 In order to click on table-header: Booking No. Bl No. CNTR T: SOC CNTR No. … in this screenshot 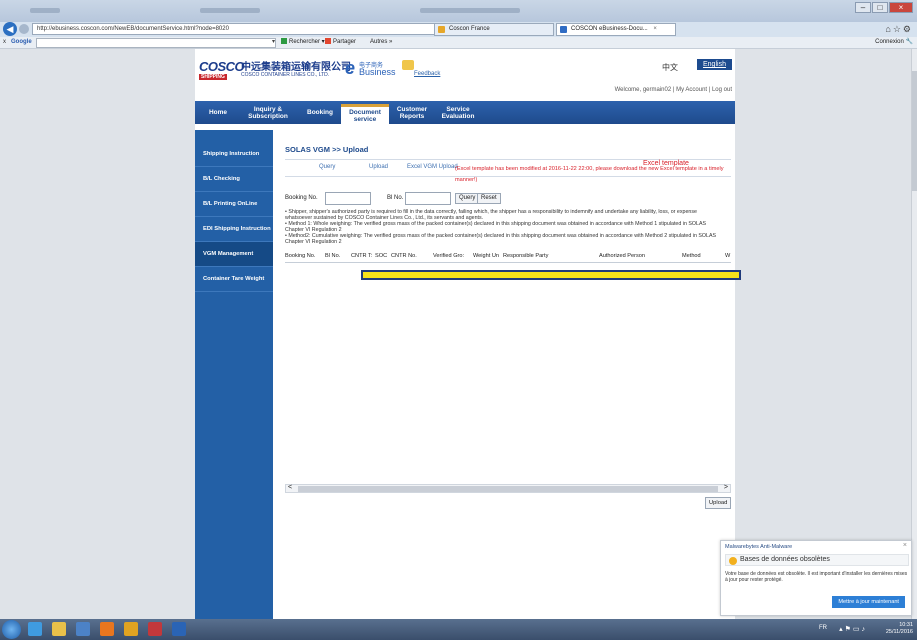, I will do `click(508, 256)`.